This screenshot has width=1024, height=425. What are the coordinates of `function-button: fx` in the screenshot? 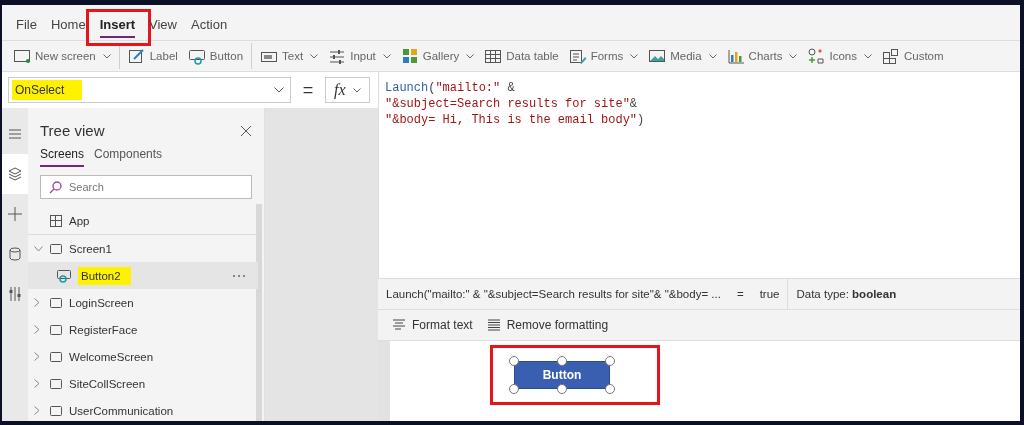 It's located at (347, 90).